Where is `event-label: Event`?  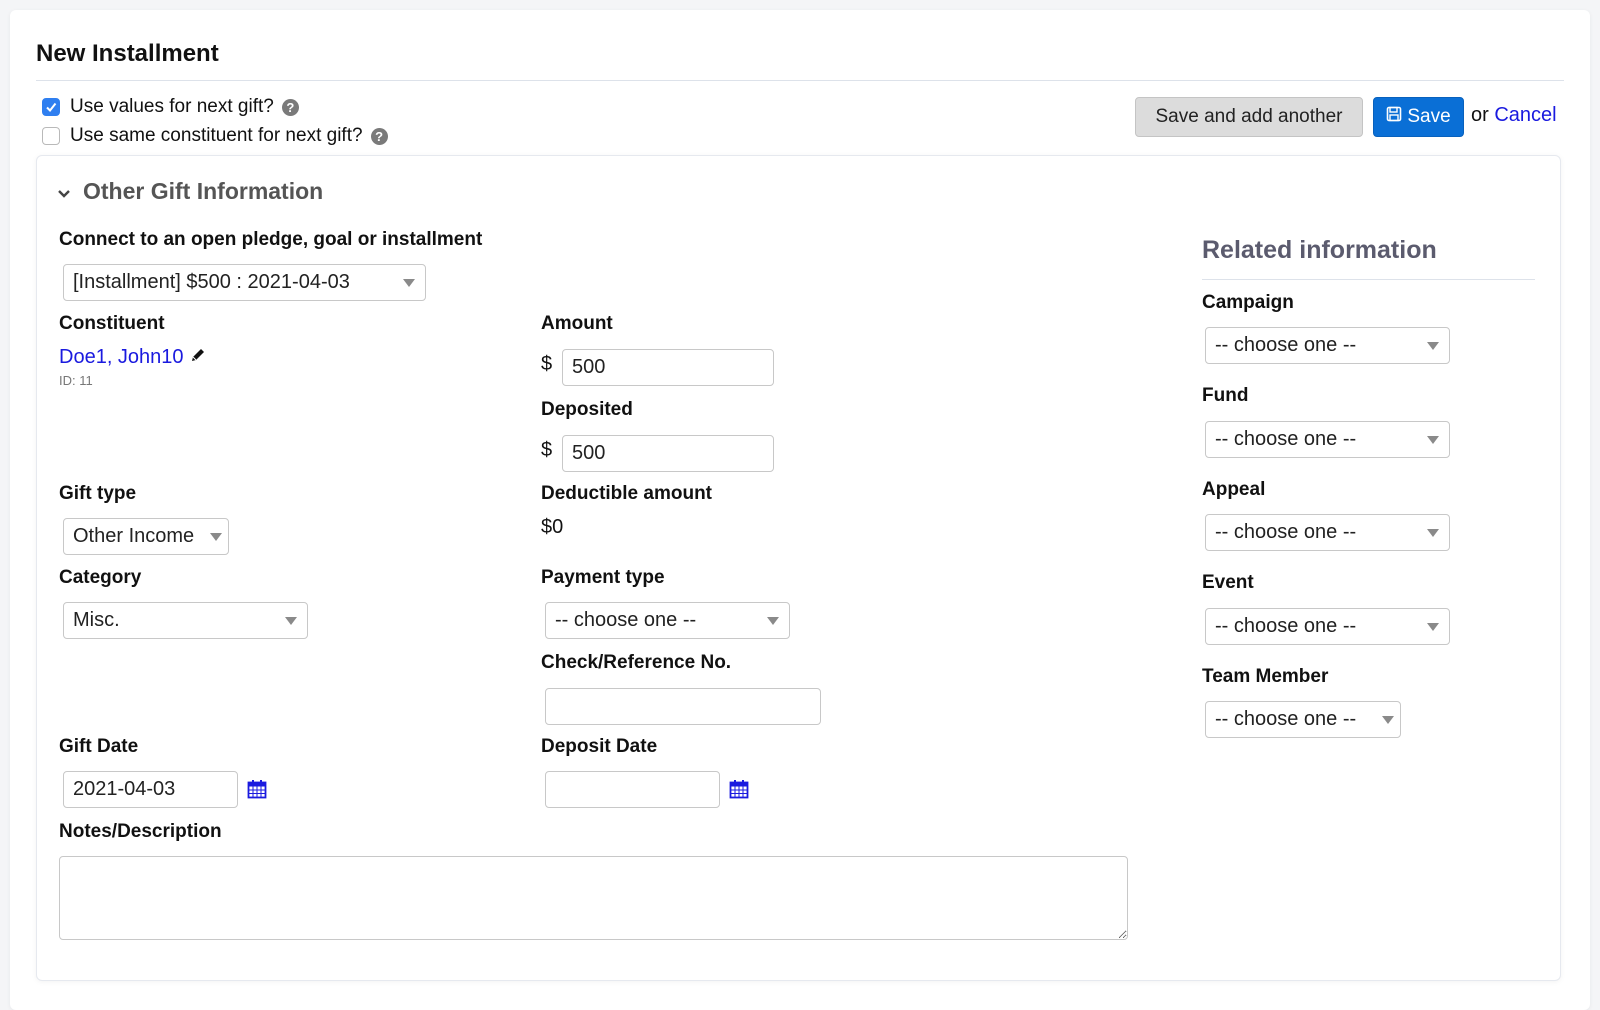 event-label: Event is located at coordinates (1228, 582).